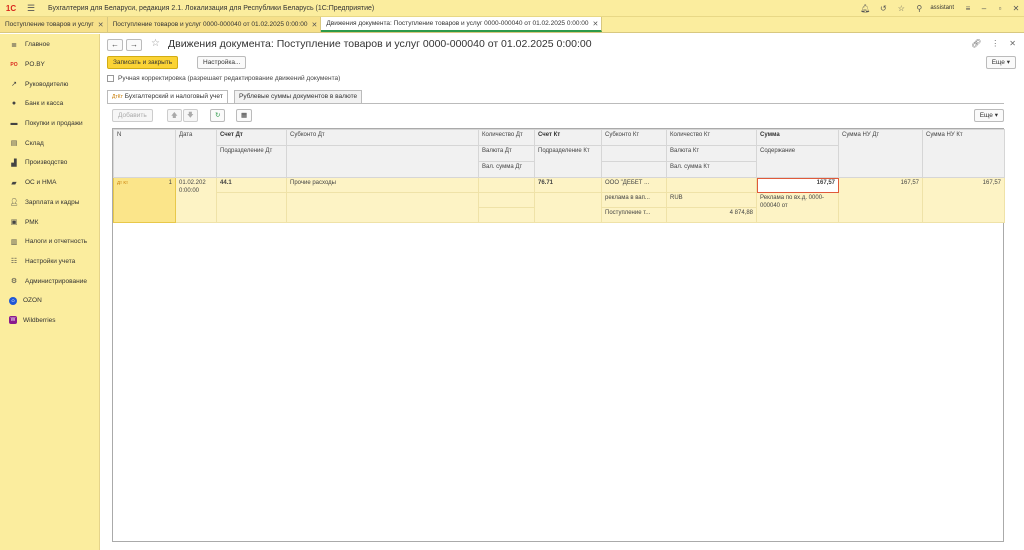 This screenshot has width=1024, height=550. Describe the element at coordinates (196, 153) in the screenshot. I see `col-header-date: Дата` at that location.